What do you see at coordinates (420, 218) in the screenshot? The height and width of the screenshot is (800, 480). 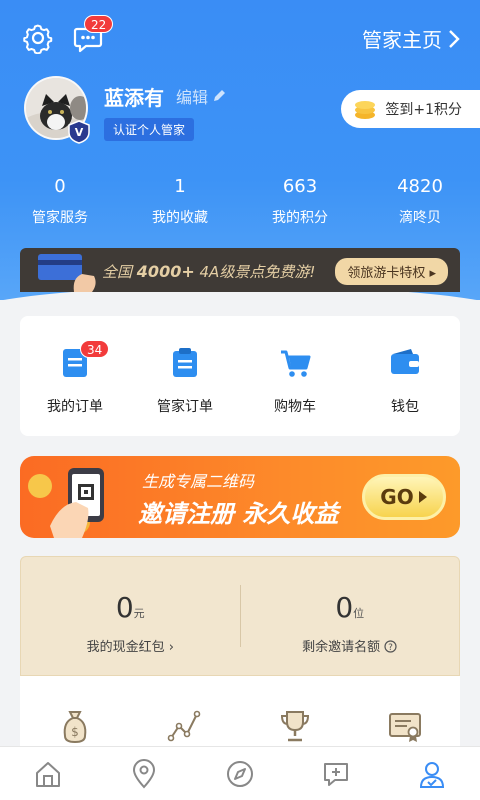 I see `stat-label: 滴咚贝` at bounding box center [420, 218].